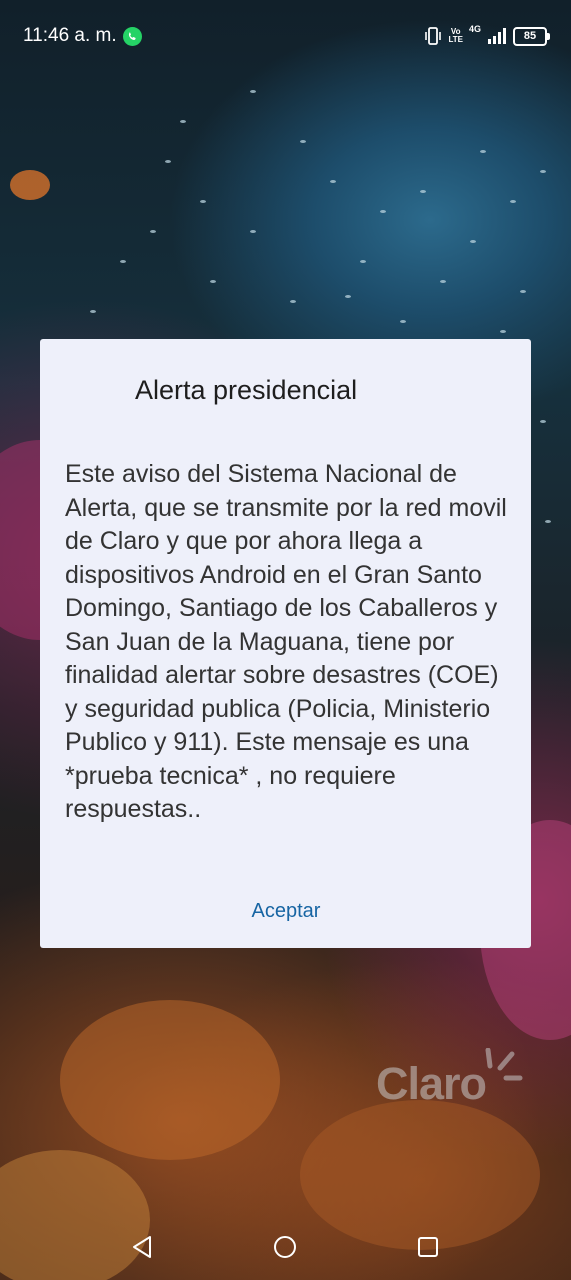 The height and width of the screenshot is (1280, 571). Describe the element at coordinates (474, 29) in the screenshot. I see `4g-icon: 4G` at that location.